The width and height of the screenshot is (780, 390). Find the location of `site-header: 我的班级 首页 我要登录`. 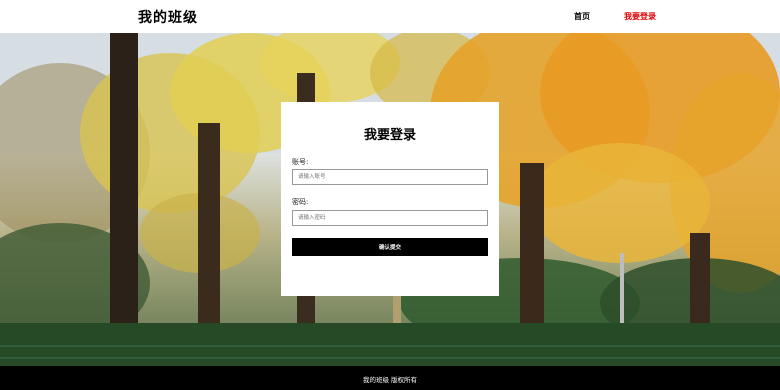

site-header: 我的班级 首页 我要登录 is located at coordinates (390, 16).